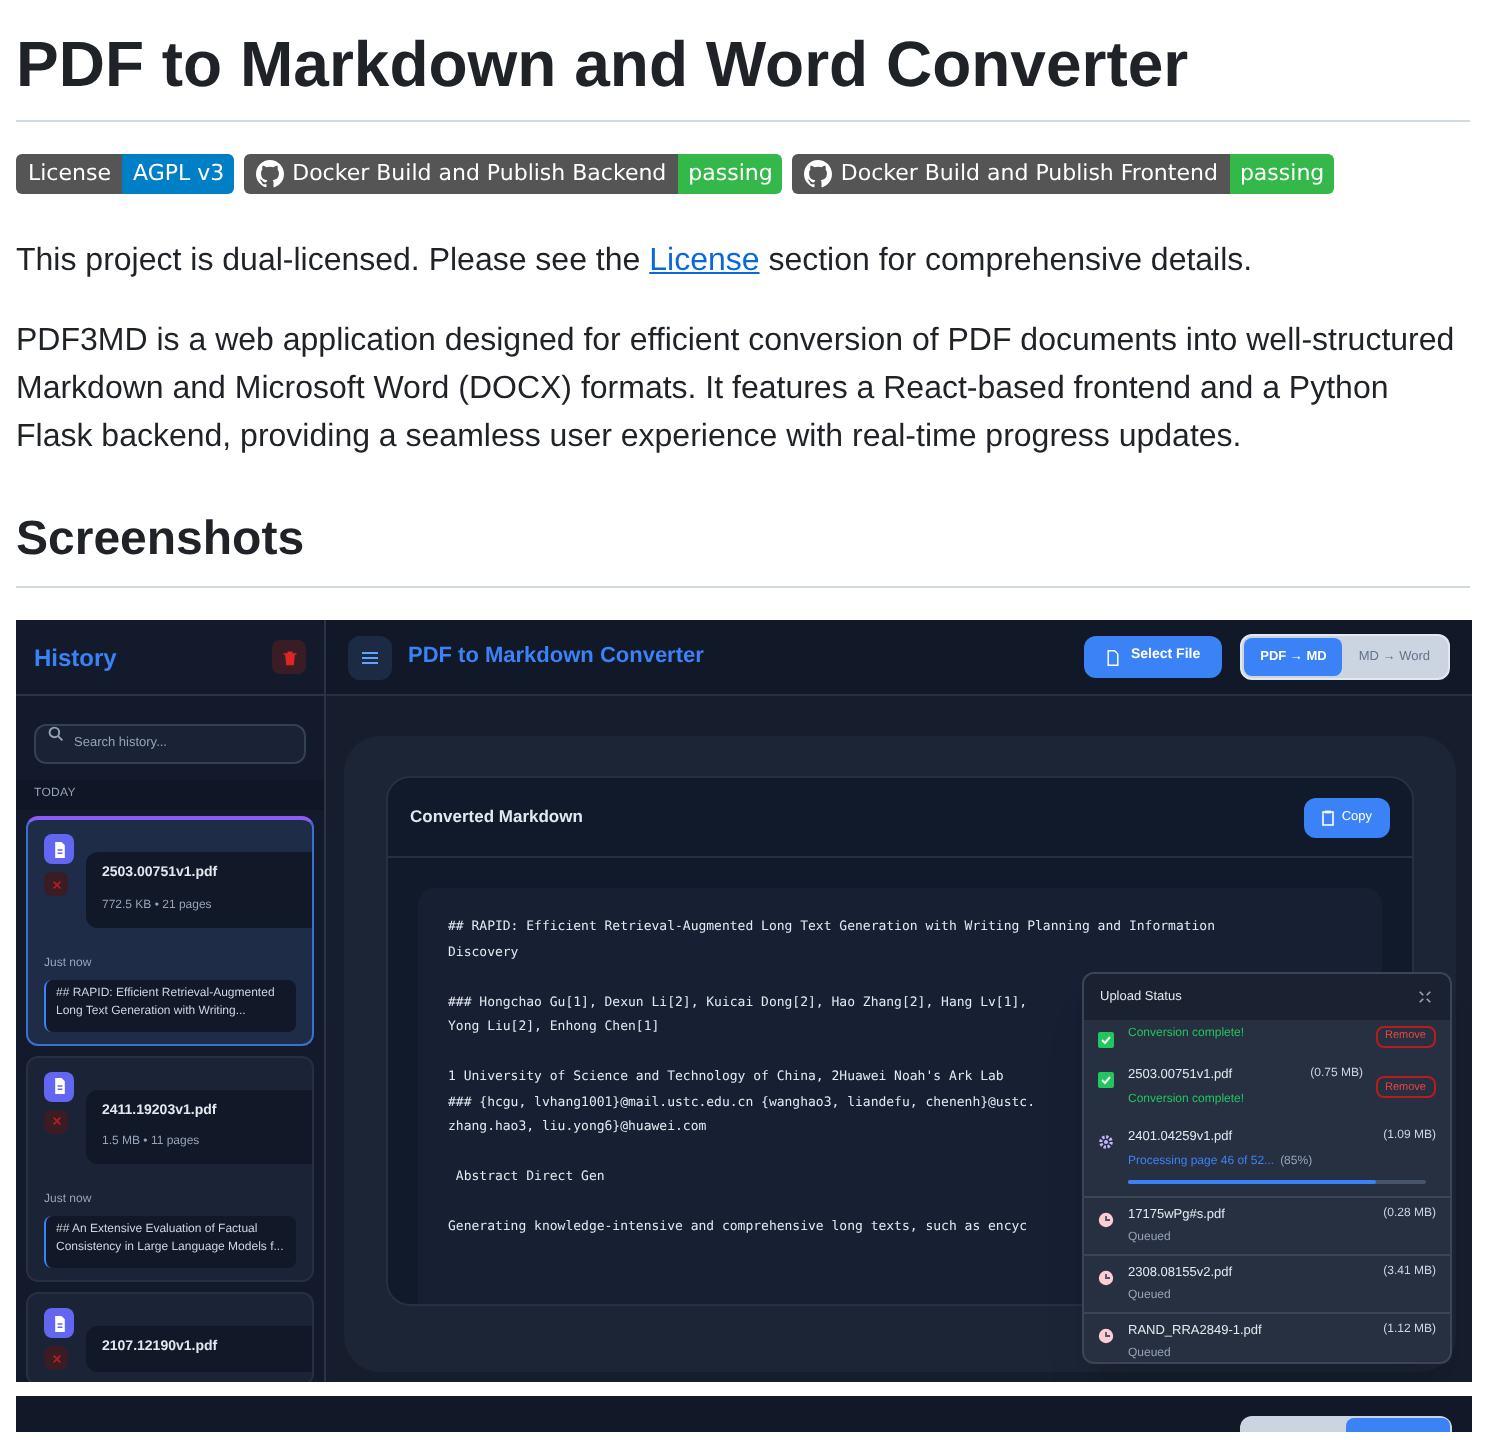  What do you see at coordinates (496, 817) in the screenshot?
I see `output-title: Converted Markdown` at bounding box center [496, 817].